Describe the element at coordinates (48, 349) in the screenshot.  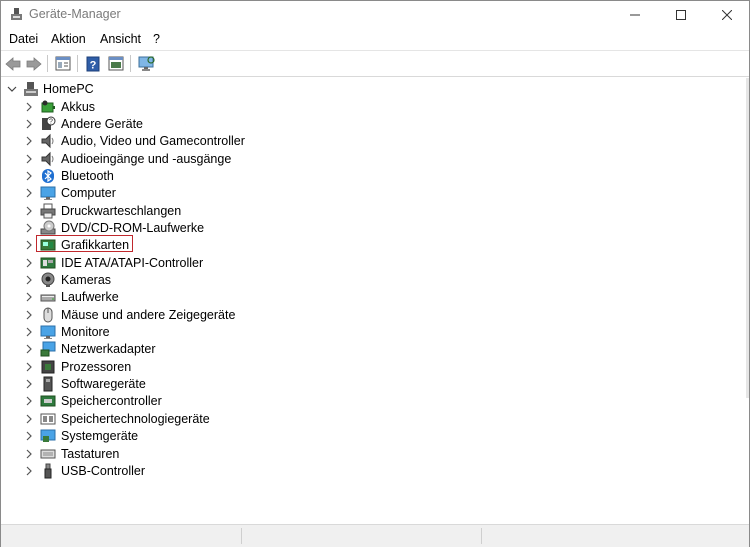
I see `network-adapter-icon` at that location.